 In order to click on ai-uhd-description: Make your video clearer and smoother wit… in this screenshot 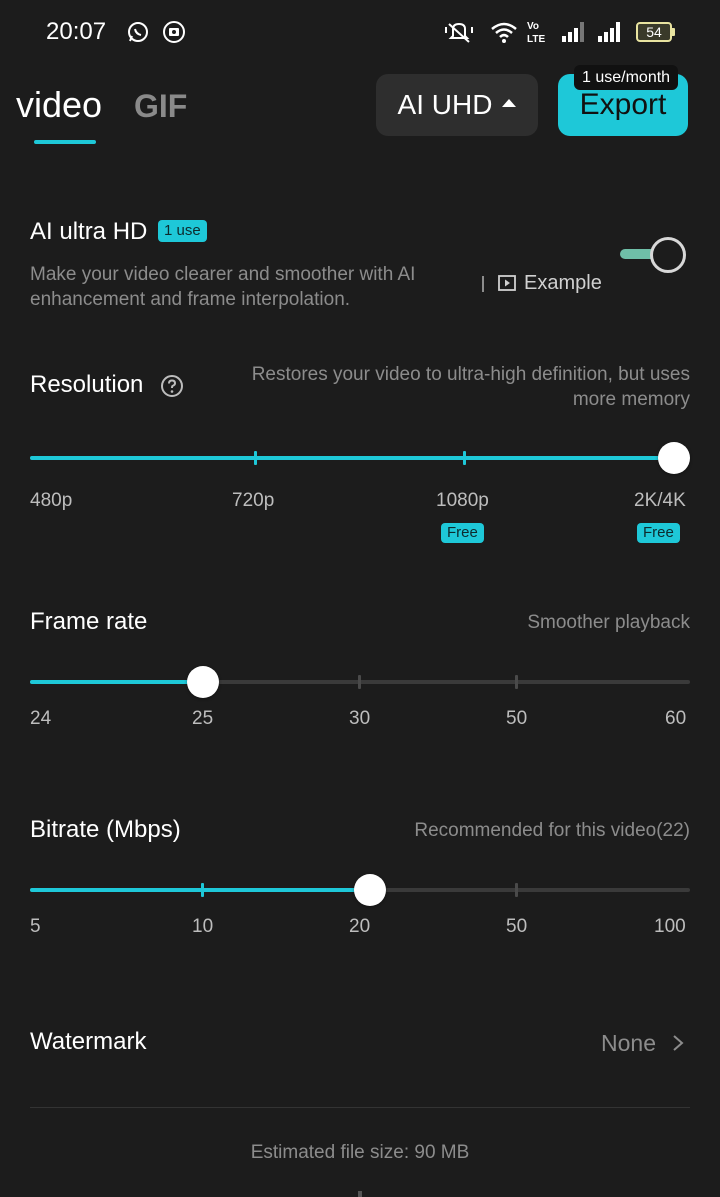, I will do `click(223, 287)`.